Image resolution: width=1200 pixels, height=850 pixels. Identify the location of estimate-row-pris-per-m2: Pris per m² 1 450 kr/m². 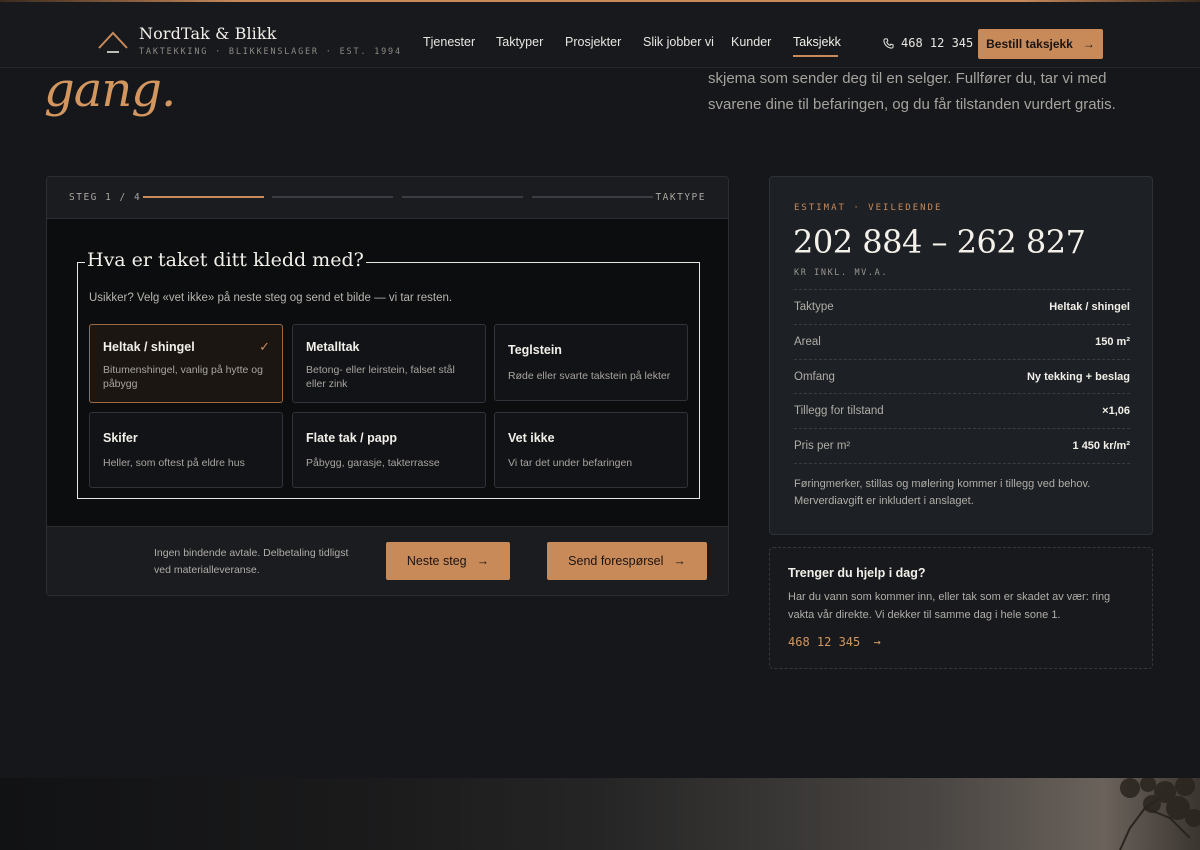
(962, 445).